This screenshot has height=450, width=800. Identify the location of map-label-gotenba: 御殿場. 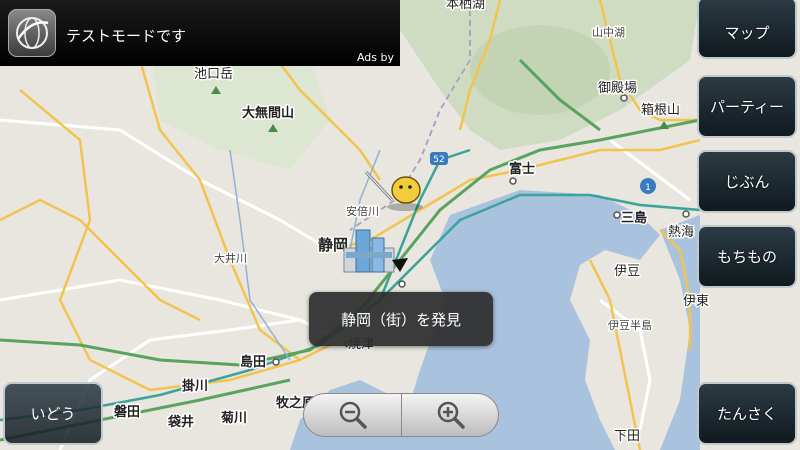
(617, 88).